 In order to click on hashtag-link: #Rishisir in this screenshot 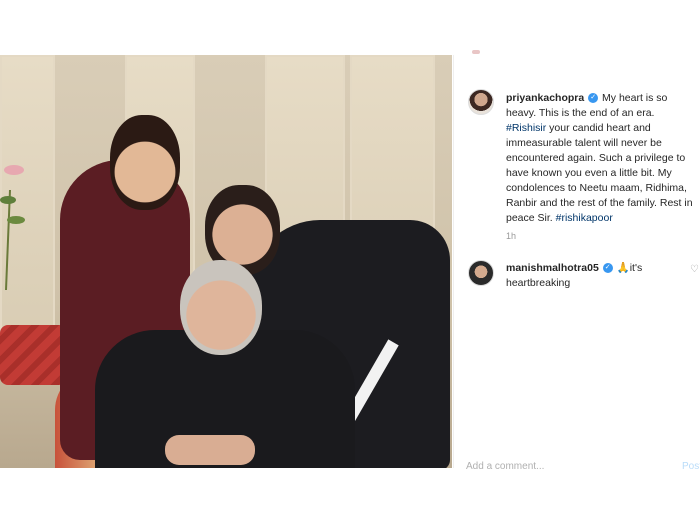, I will do `click(526, 128)`.